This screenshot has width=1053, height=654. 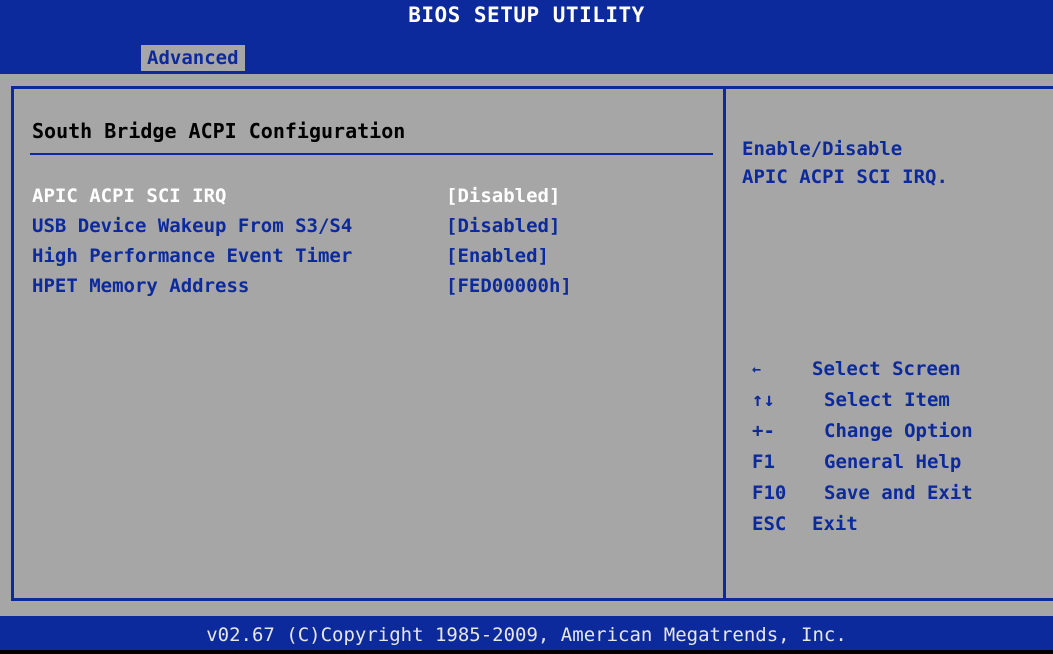 I want to click on plus-minus-key: +-, so click(x=763, y=431).